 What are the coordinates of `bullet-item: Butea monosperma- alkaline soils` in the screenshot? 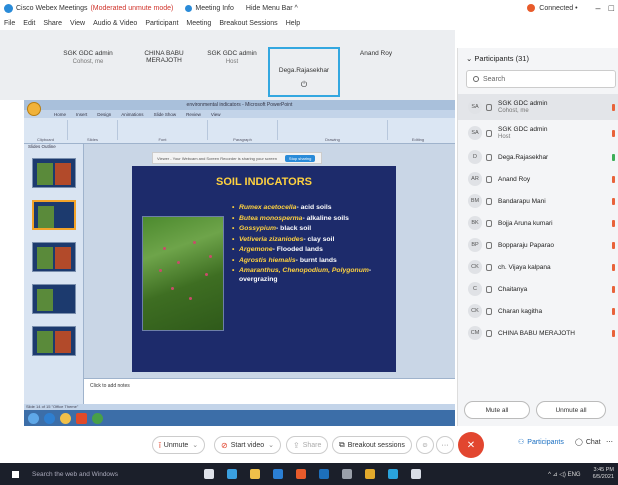 It's located at (312, 219).